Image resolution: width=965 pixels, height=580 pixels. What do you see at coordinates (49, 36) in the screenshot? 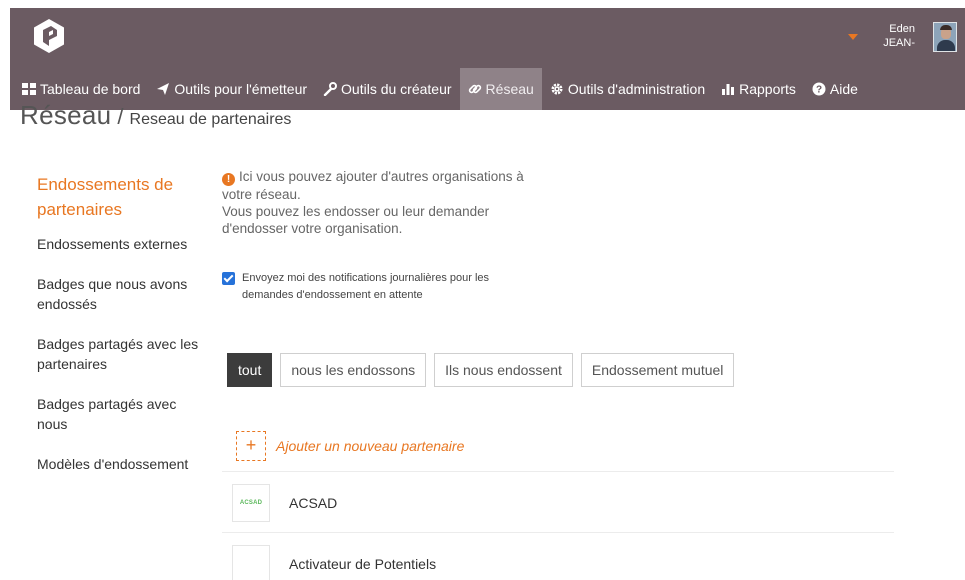
I see `app-logo-icon` at bounding box center [49, 36].